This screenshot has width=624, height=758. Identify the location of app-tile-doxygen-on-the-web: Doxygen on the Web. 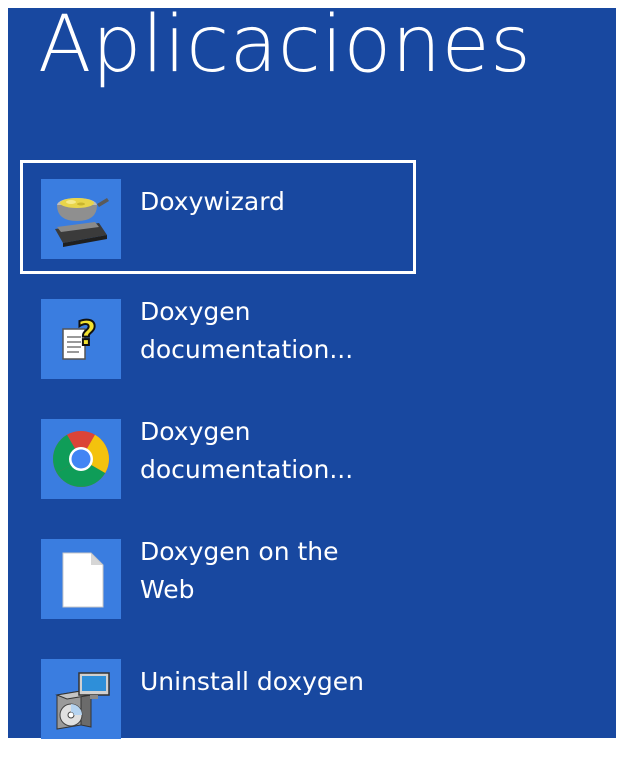
(218, 577).